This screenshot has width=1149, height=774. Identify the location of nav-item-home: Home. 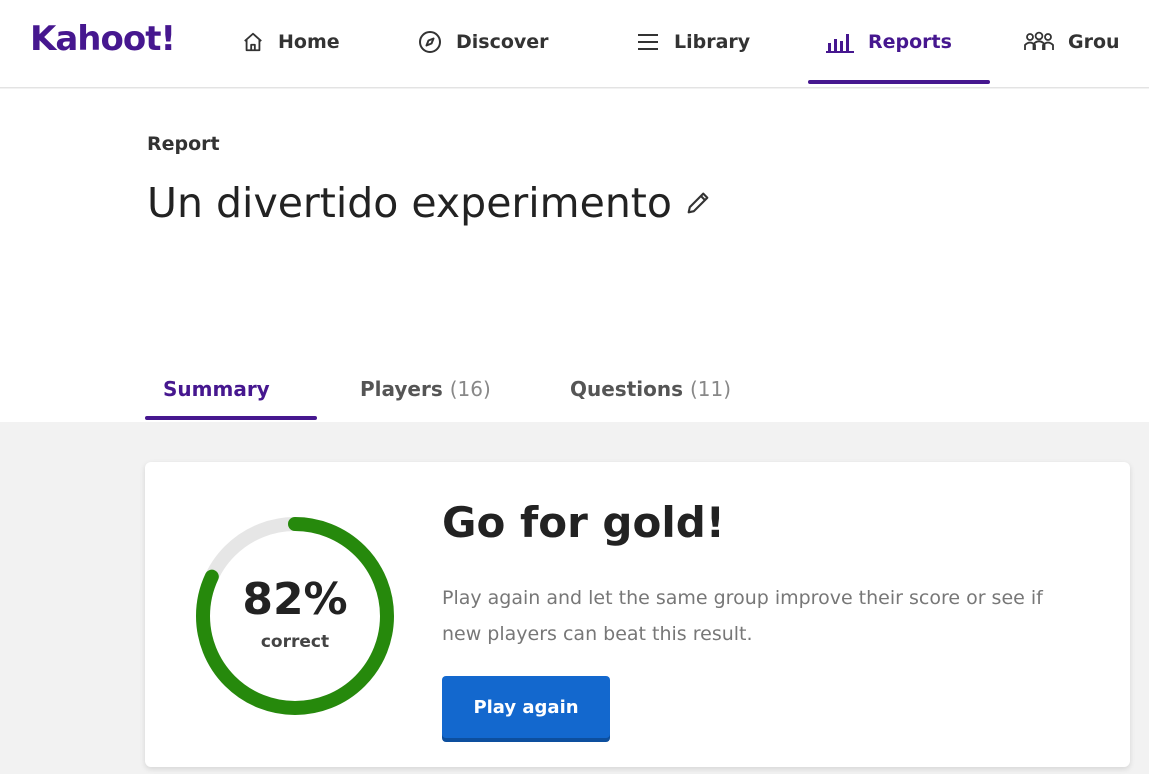
(291, 42).